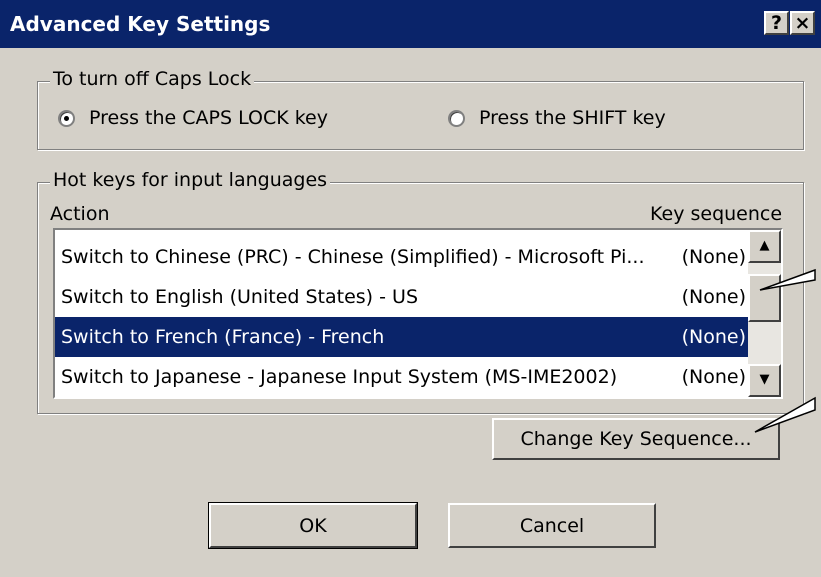  I want to click on callout-lines, so click(785, 350).